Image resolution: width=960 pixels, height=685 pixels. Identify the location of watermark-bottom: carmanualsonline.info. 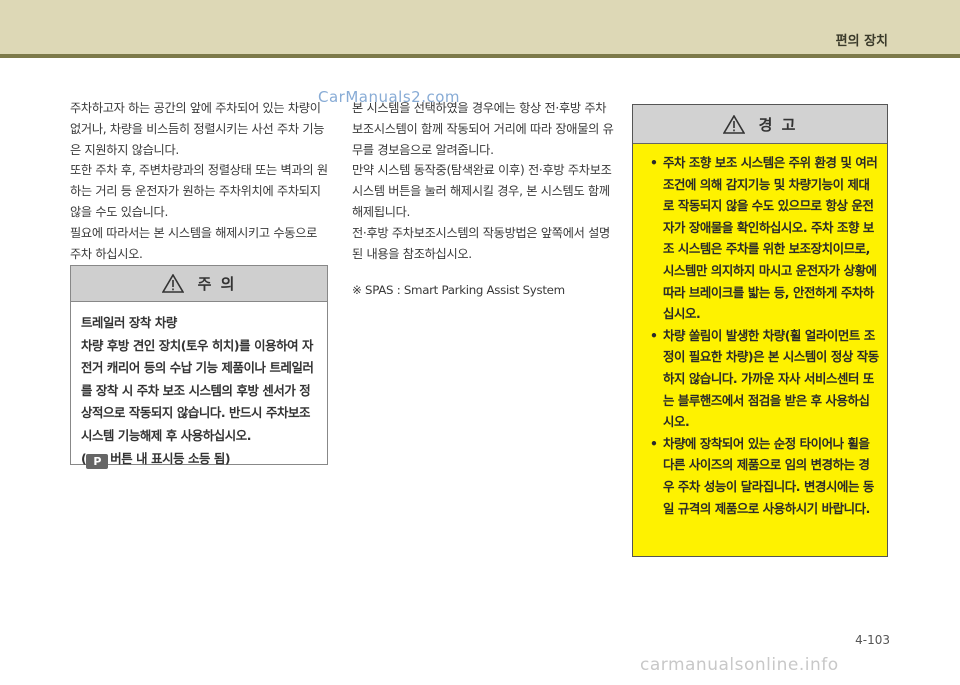
(739, 665).